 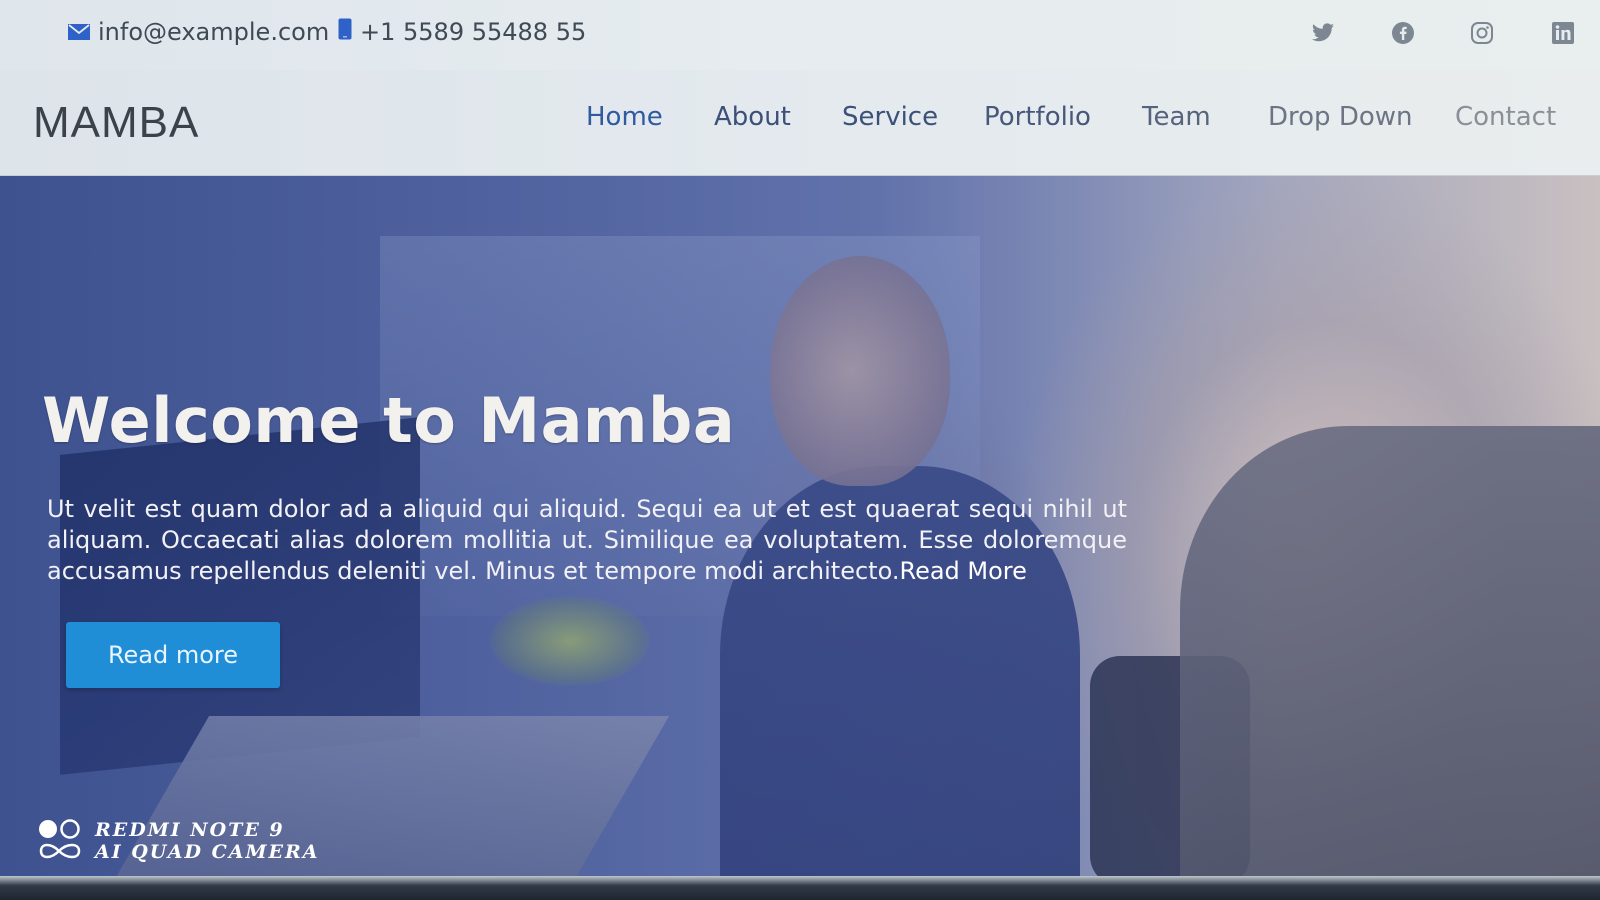 What do you see at coordinates (116, 123) in the screenshot?
I see `site-logo: MAMBA` at bounding box center [116, 123].